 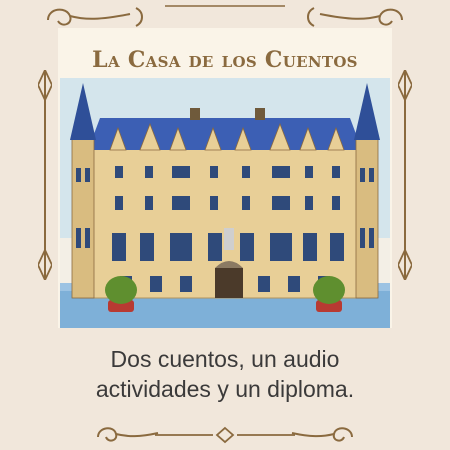 I want to click on caption-line-2: actividades y un diploma., so click(x=225, y=389).